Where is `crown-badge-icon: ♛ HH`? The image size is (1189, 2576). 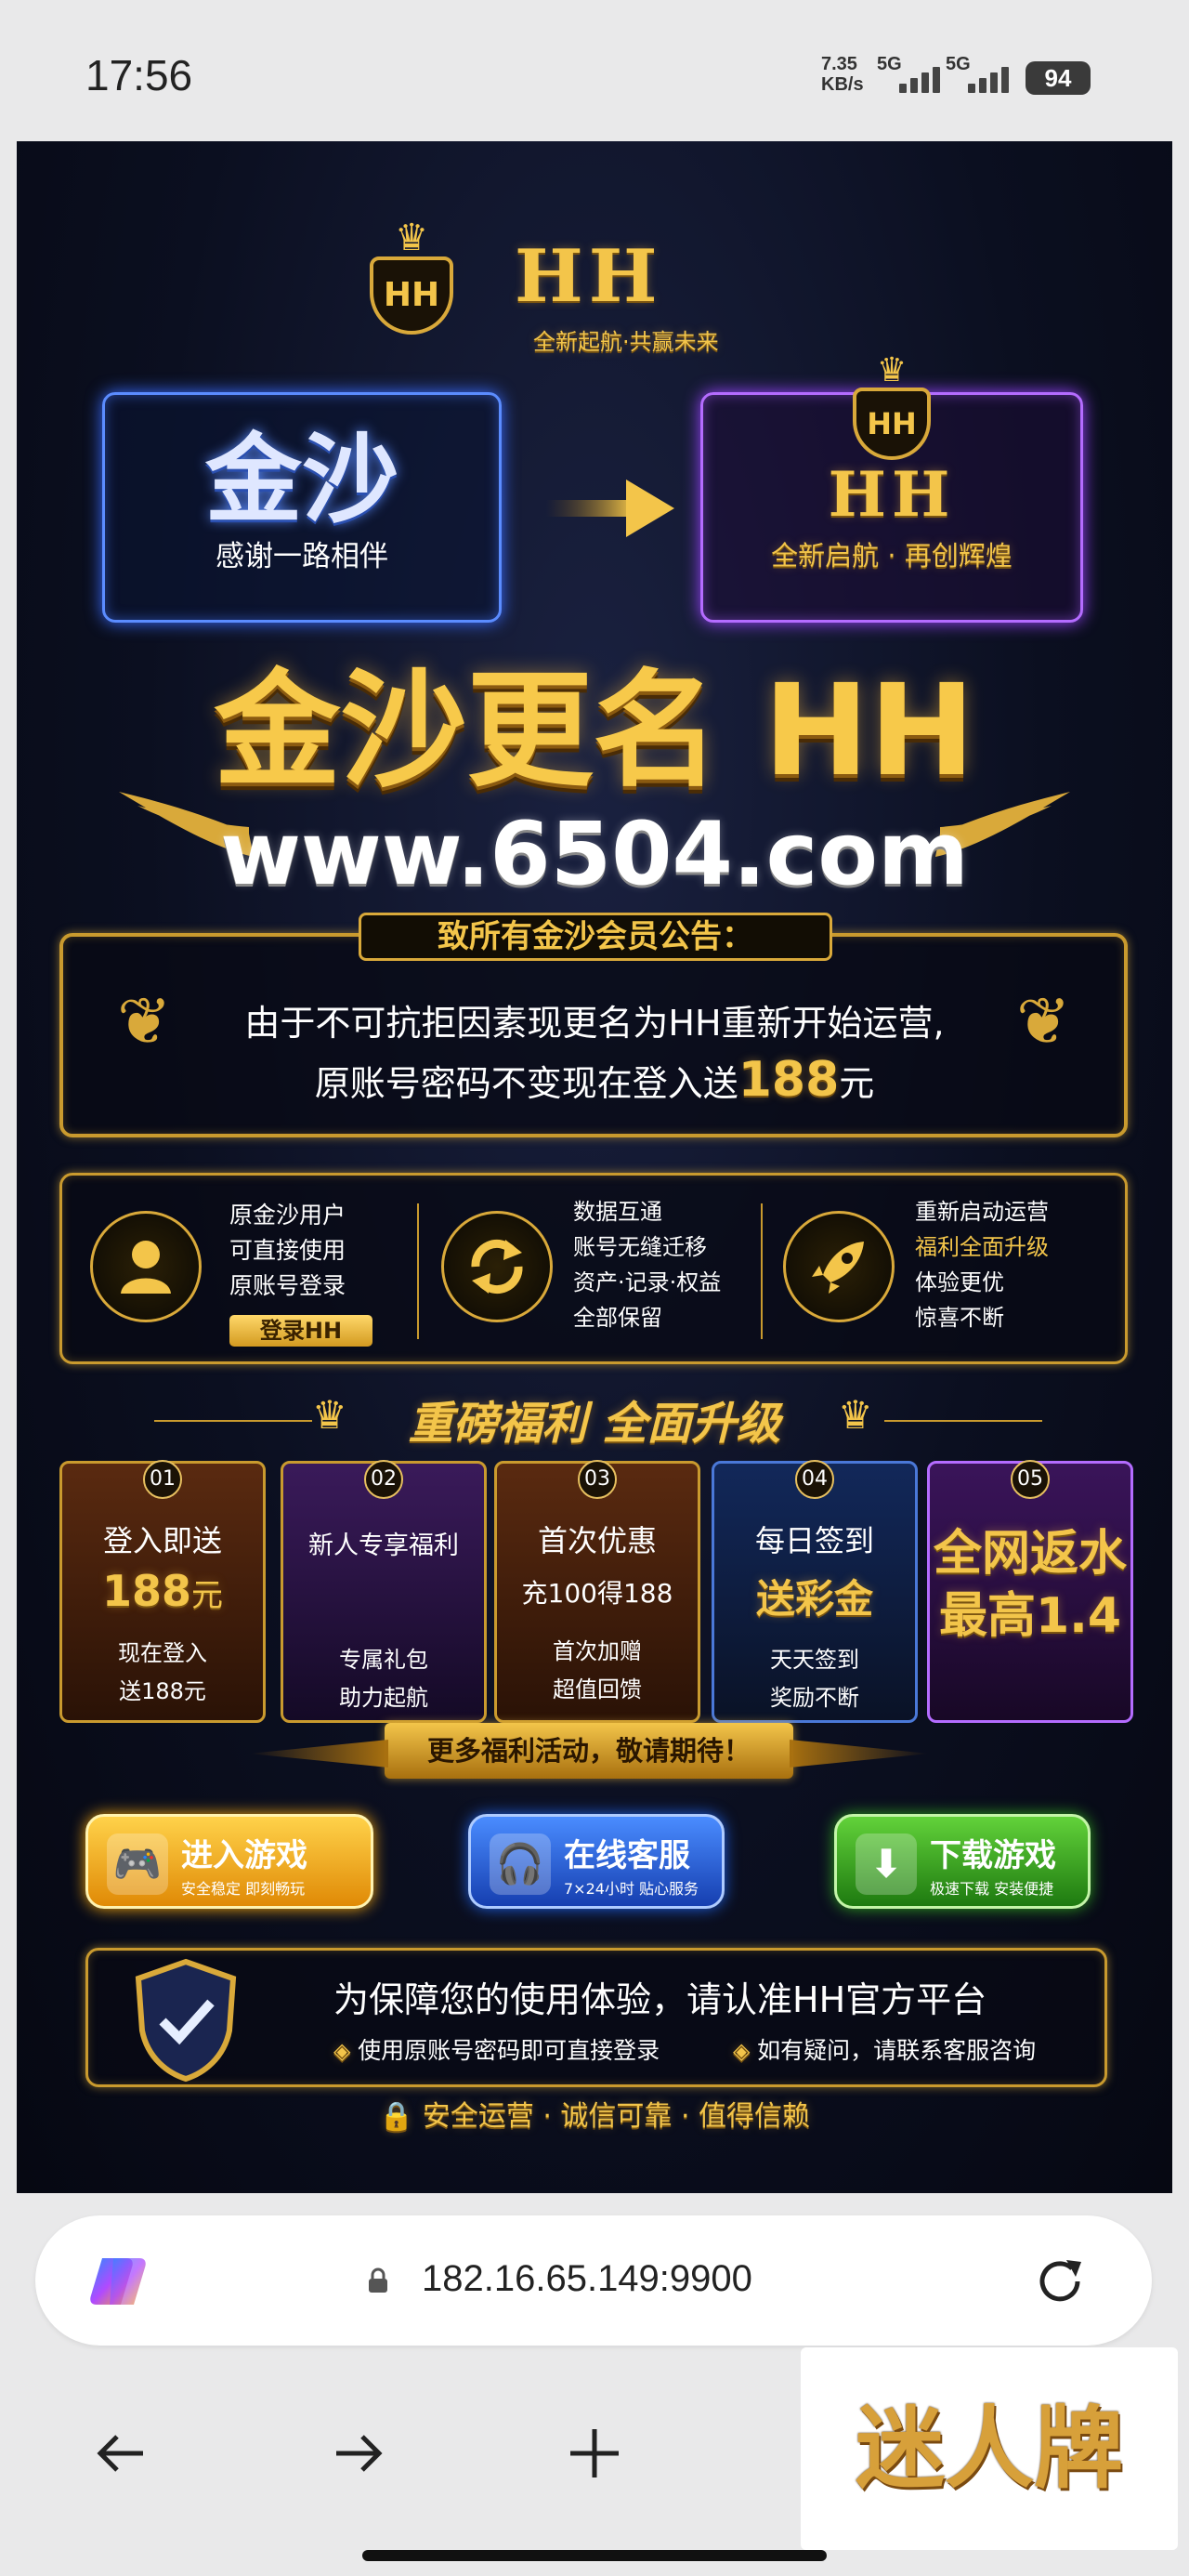
crown-badge-icon: ♛ HH is located at coordinates (892, 407).